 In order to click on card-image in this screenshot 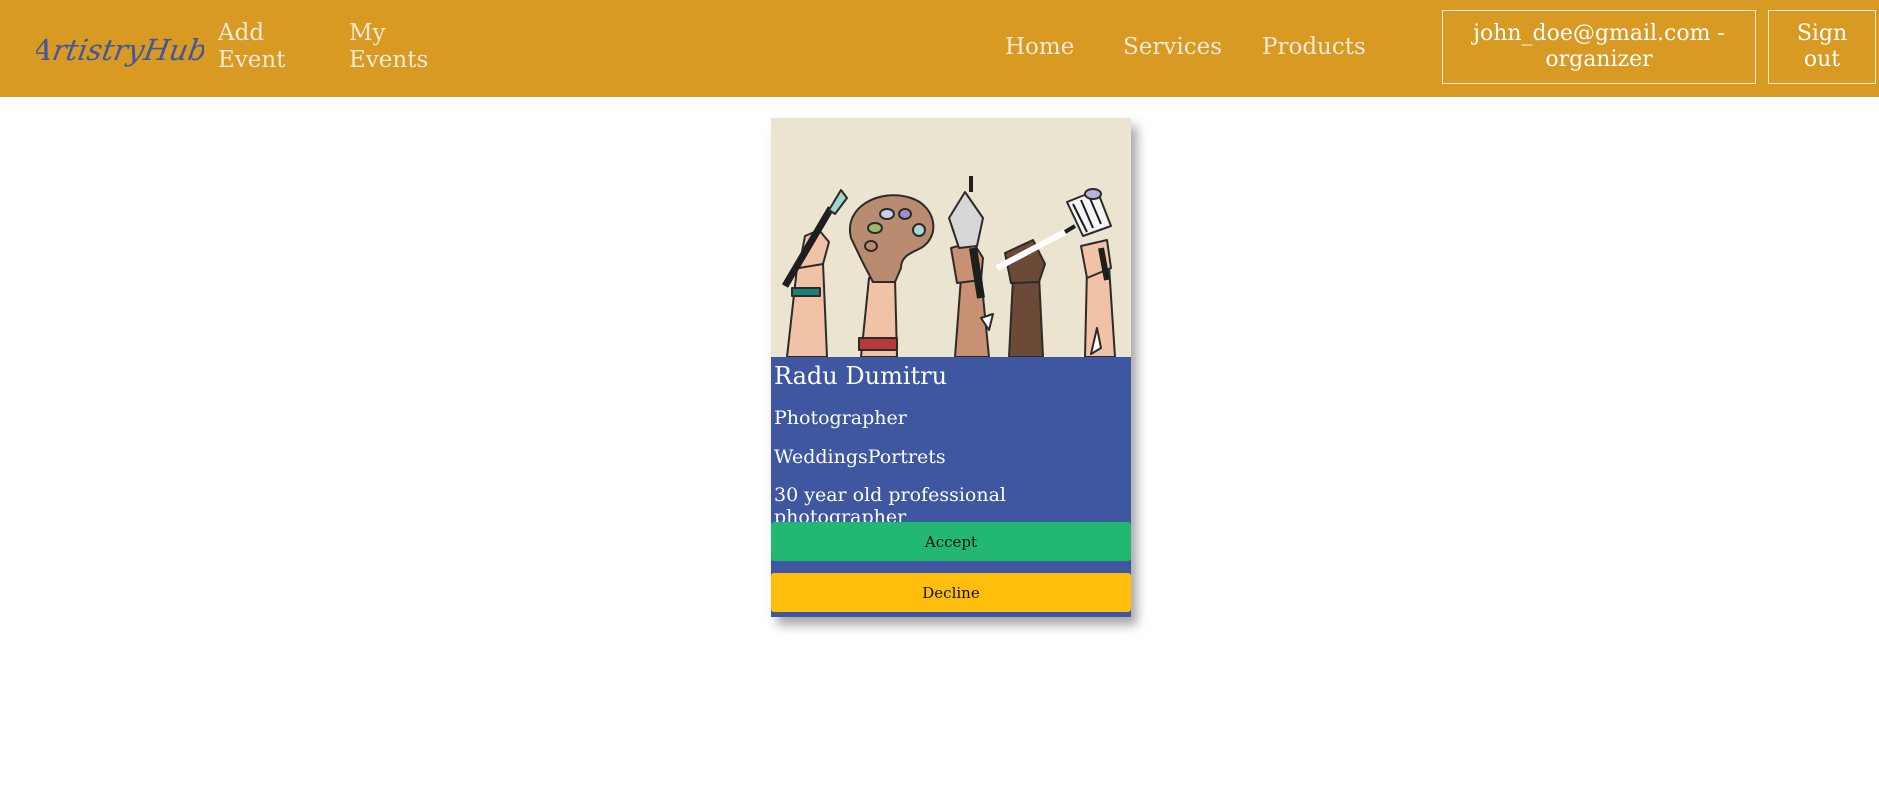, I will do `click(951, 237)`.